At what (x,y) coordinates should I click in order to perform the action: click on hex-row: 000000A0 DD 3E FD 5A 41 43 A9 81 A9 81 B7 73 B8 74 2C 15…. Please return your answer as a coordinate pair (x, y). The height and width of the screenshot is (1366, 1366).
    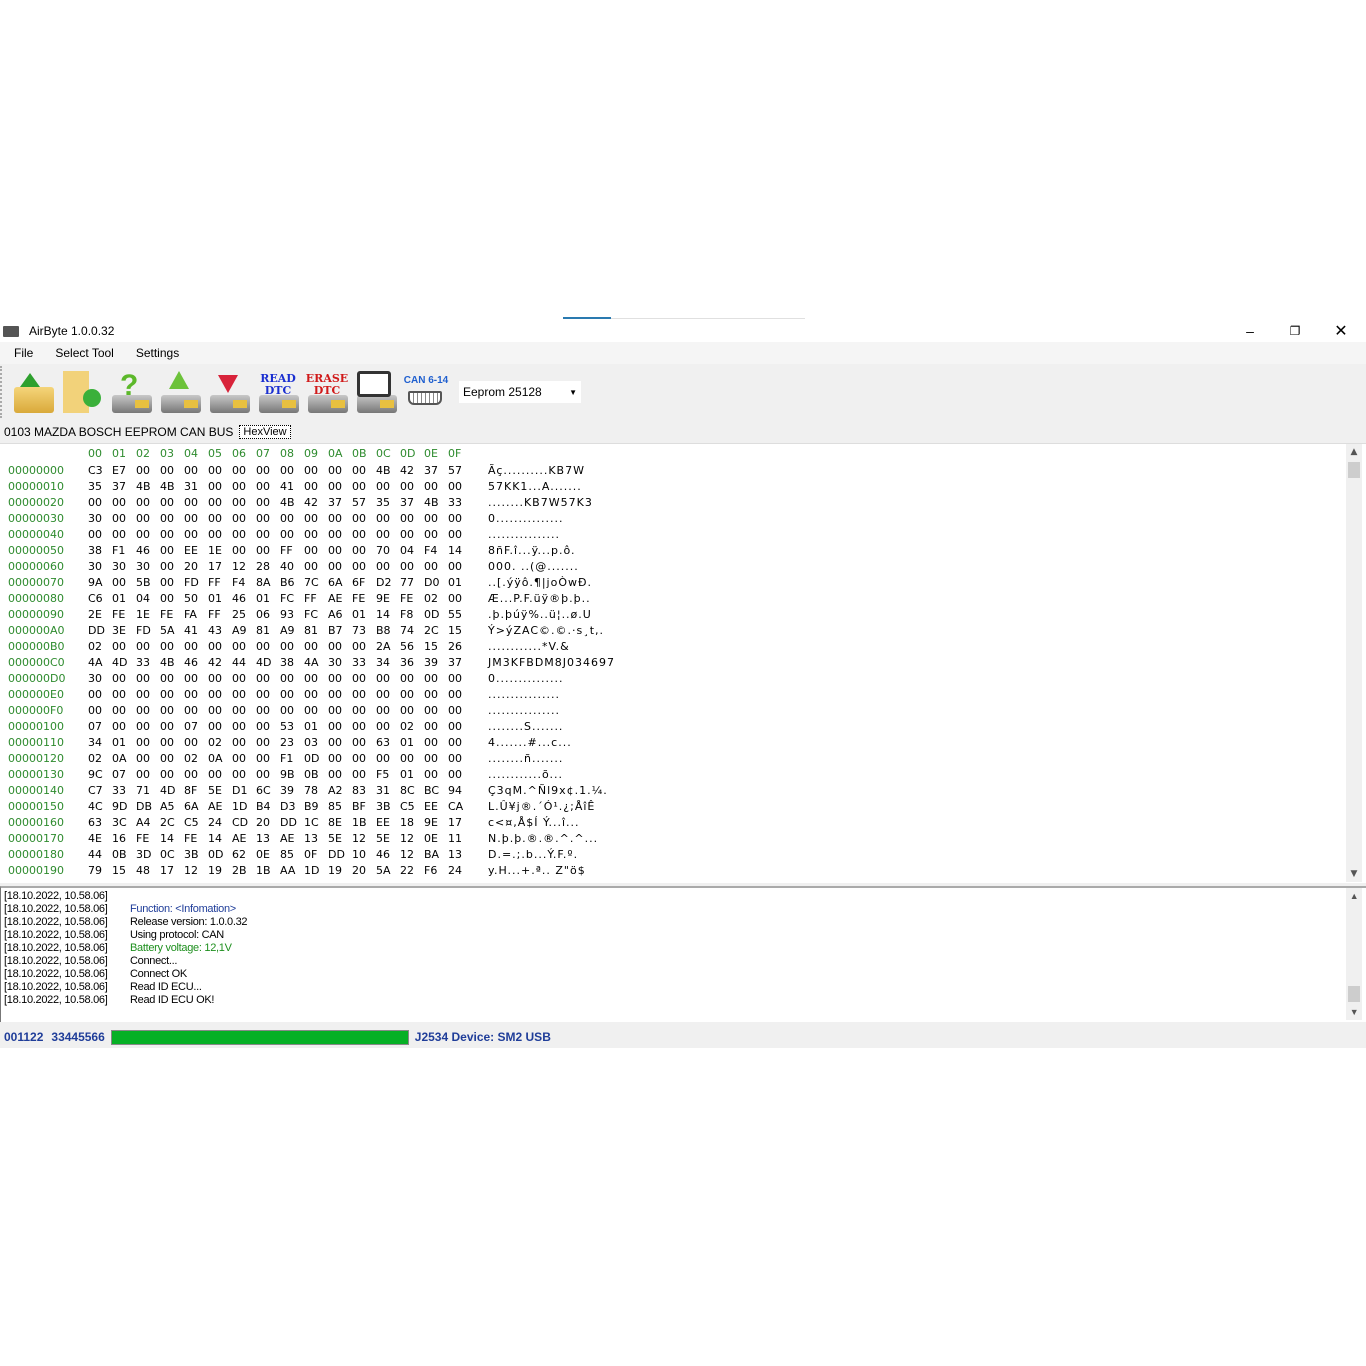
    Looking at the image, I should click on (670, 632).